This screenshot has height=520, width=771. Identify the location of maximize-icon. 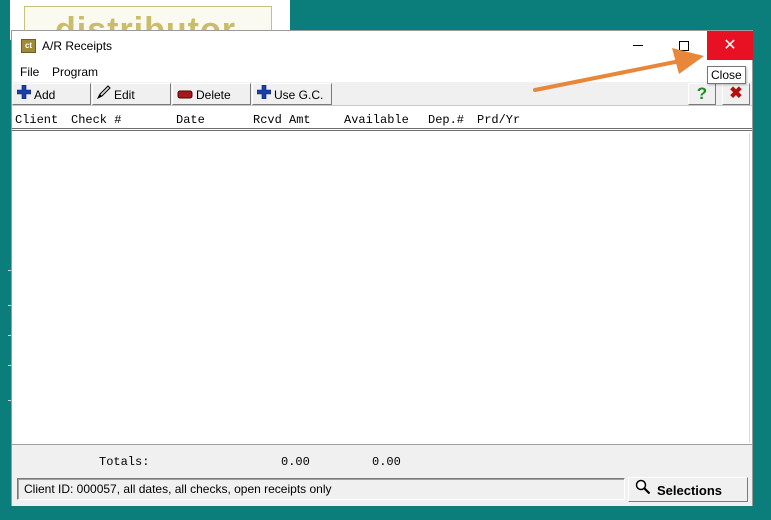
(684, 45).